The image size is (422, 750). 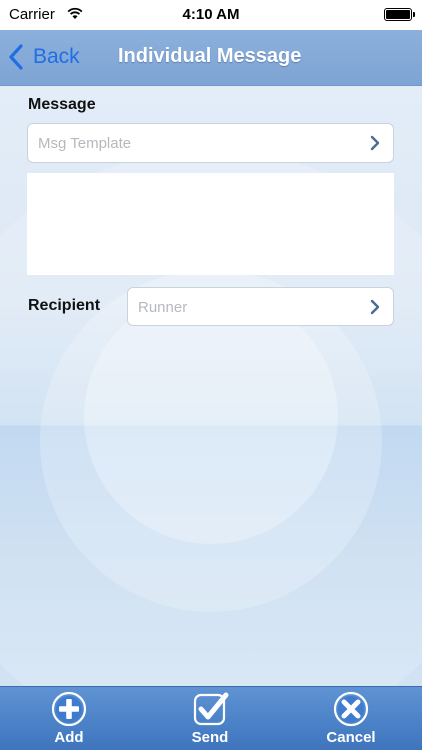 I want to click on status-bar: Carrier 4:10 AM, so click(x=211, y=15).